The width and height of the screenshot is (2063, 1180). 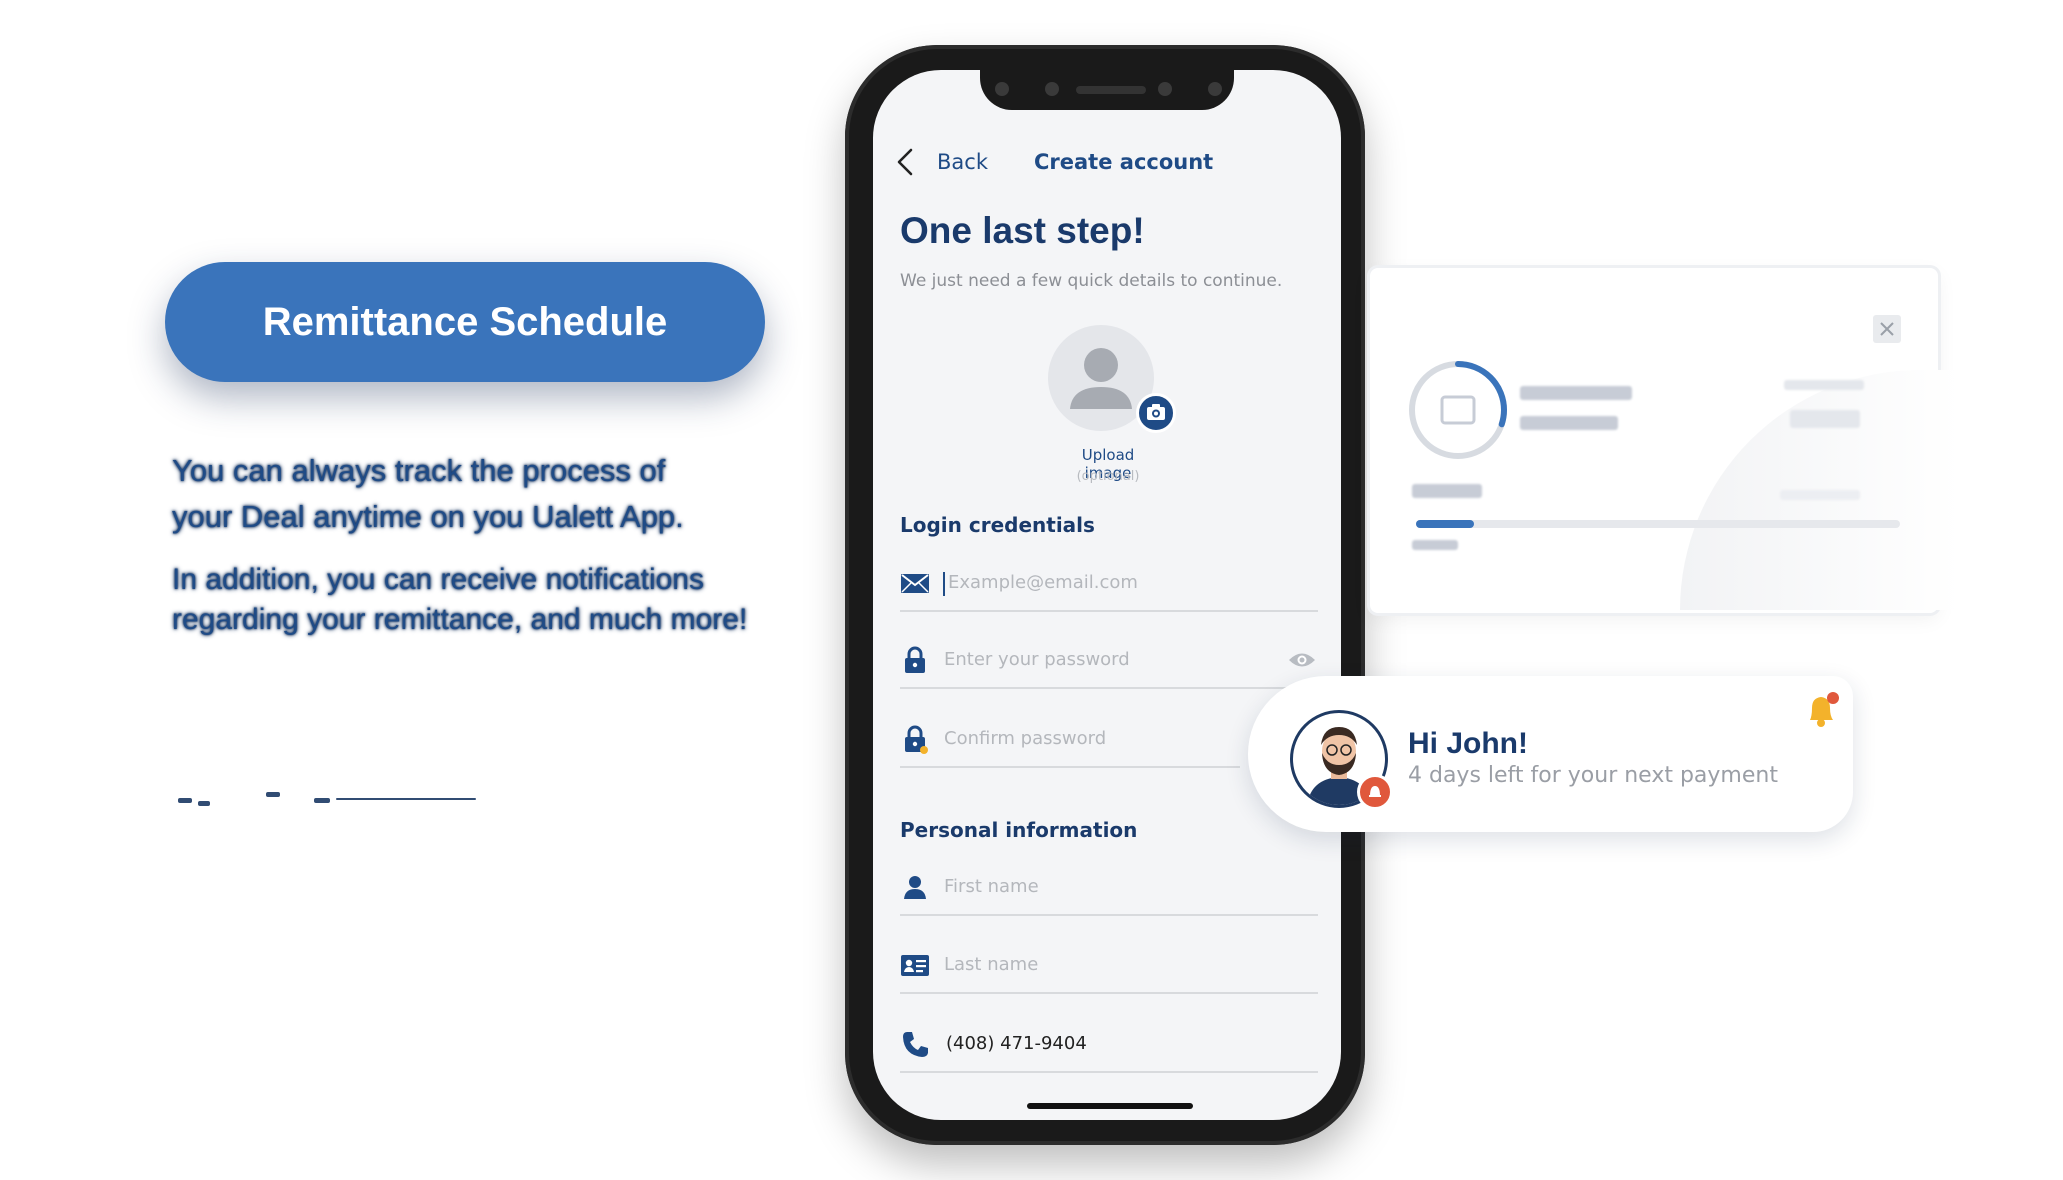 I want to click on email-field: Example@email.com, so click(x=1109, y=584).